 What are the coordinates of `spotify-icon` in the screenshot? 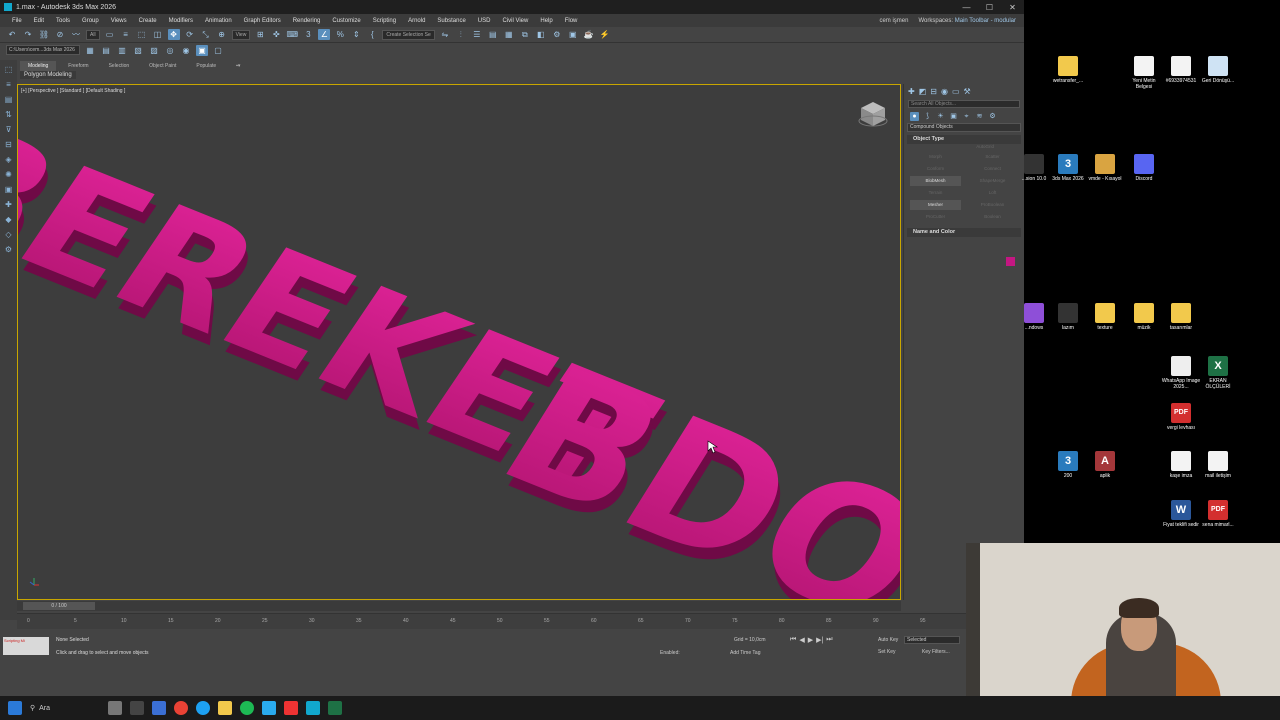 It's located at (247, 708).